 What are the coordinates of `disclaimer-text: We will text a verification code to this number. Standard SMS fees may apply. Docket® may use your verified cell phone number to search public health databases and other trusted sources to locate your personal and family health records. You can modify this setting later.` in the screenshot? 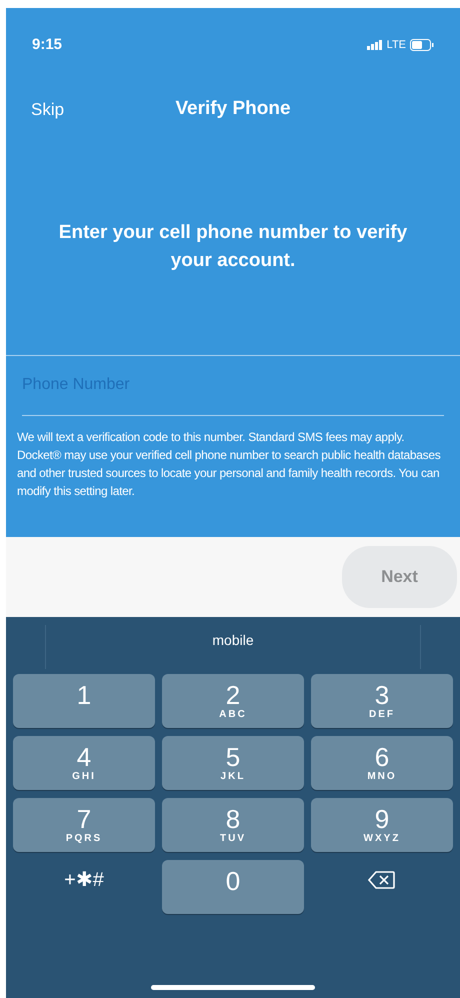 It's located at (229, 464).